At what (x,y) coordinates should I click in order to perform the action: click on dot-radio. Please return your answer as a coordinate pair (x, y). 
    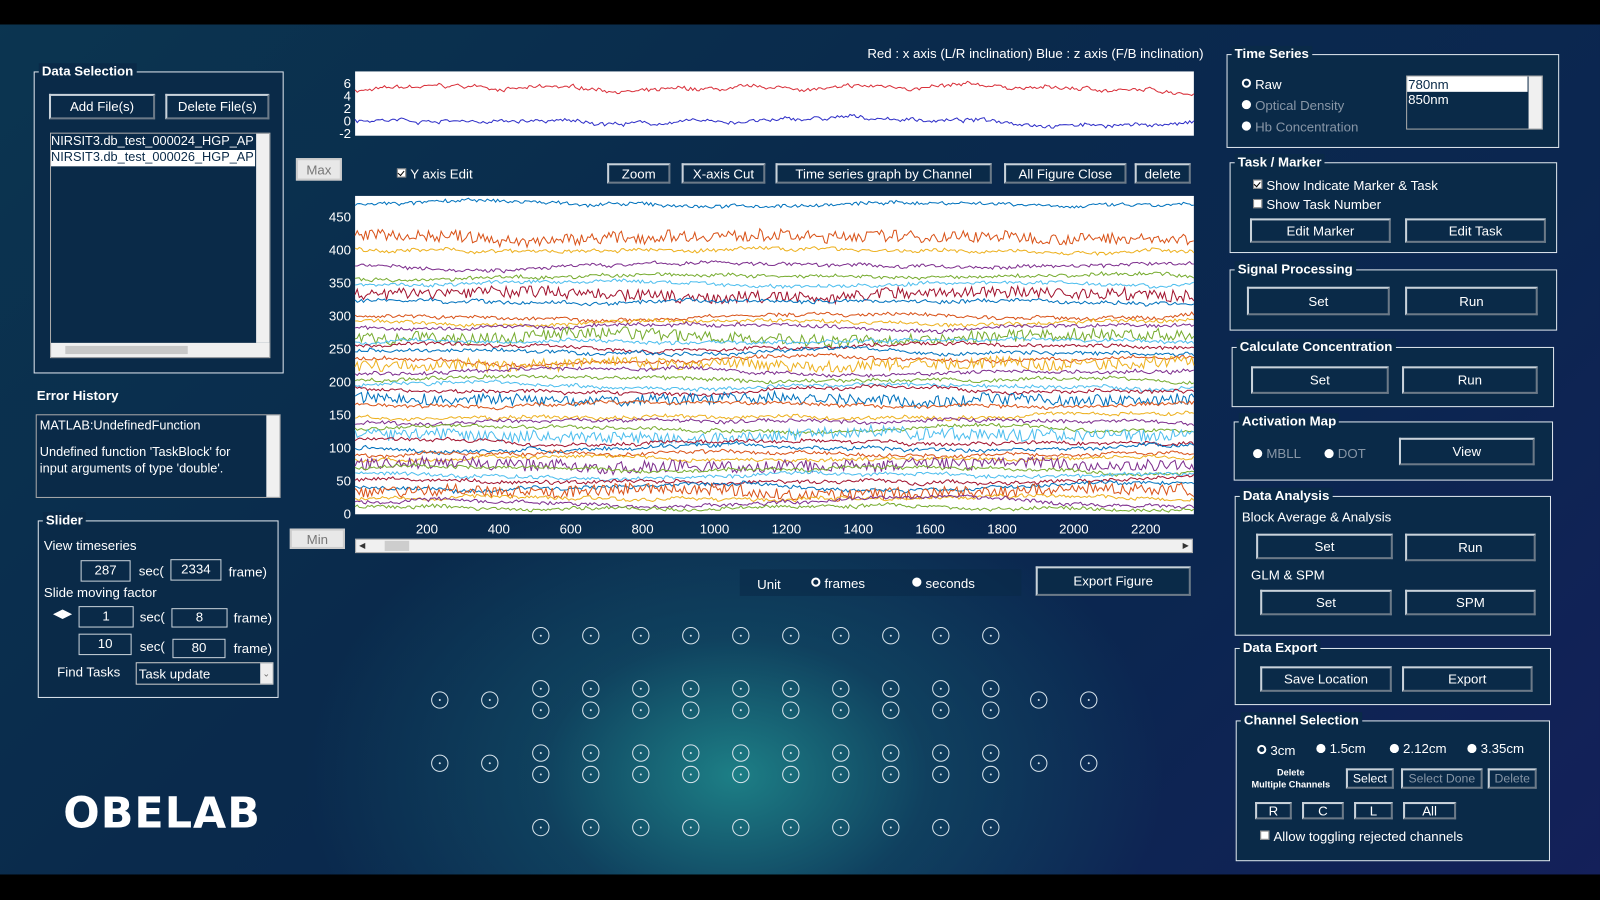
    Looking at the image, I should click on (1329, 453).